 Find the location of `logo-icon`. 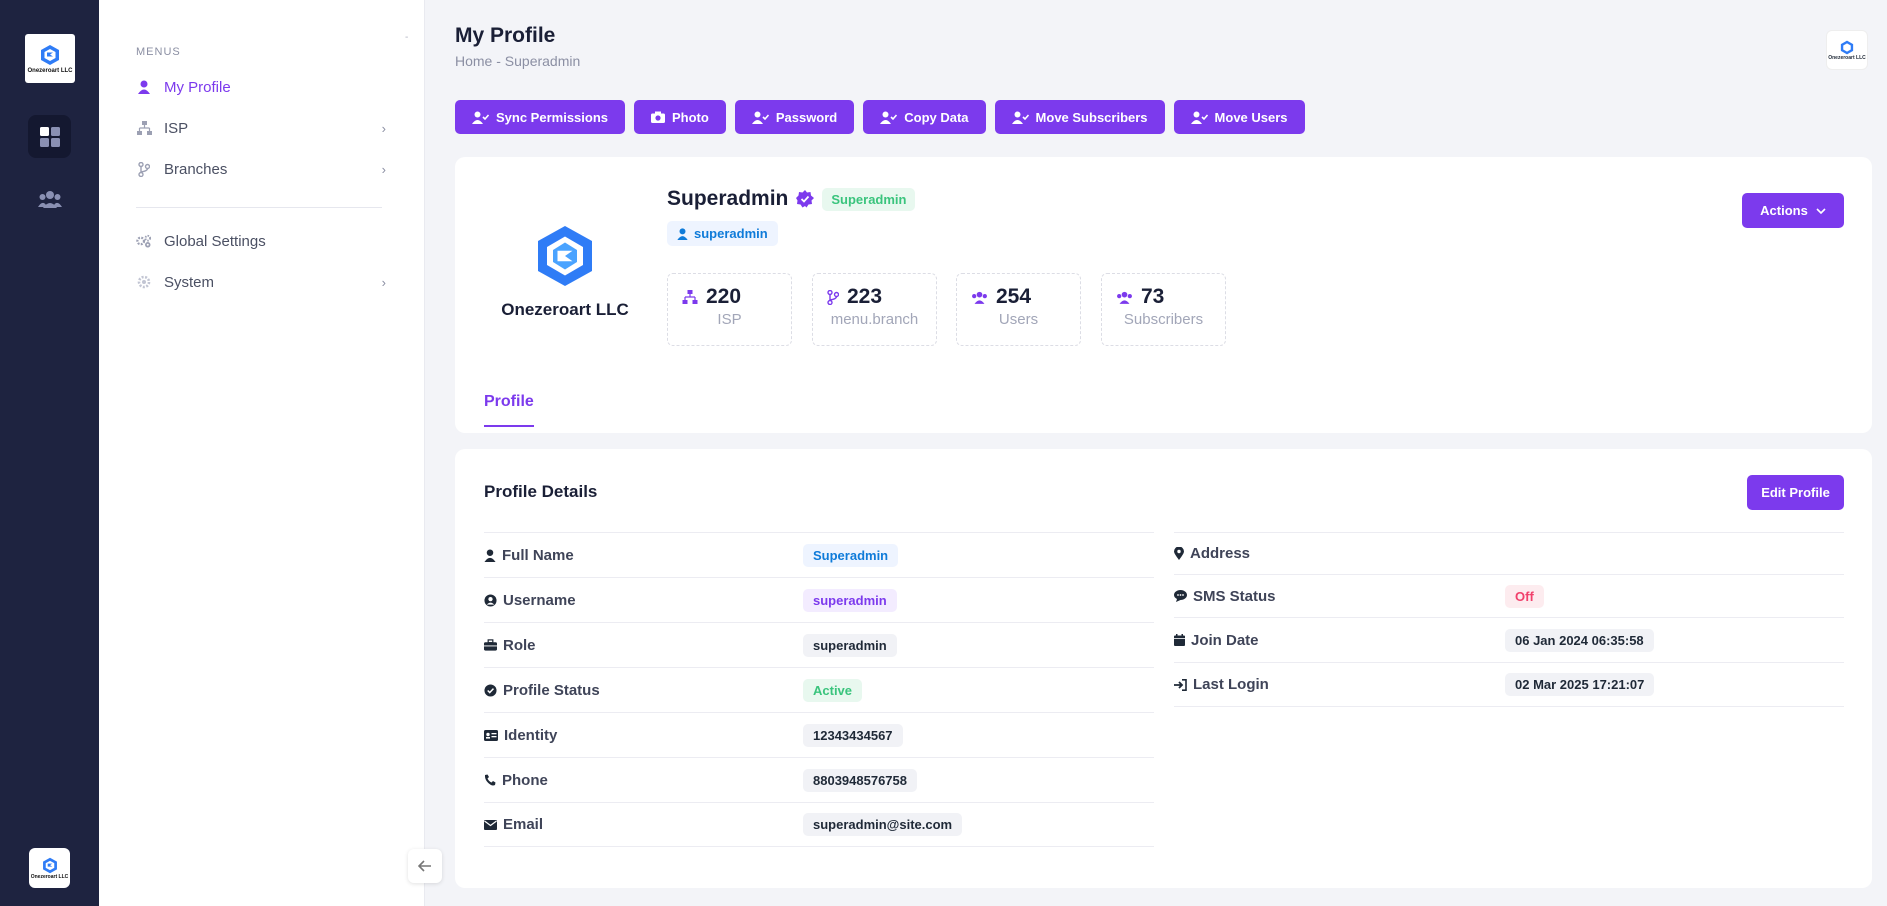

logo-icon is located at coordinates (50, 54).